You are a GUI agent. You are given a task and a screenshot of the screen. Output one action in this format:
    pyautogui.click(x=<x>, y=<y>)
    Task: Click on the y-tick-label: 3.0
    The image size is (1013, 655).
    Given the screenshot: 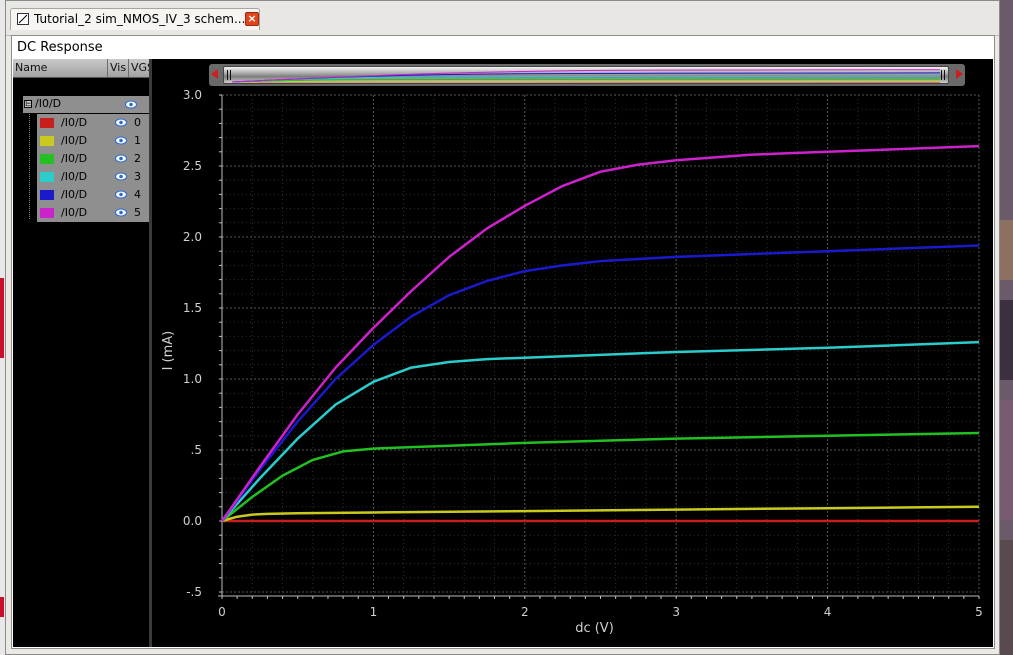 What is the action you would take?
    pyautogui.click(x=192, y=95)
    